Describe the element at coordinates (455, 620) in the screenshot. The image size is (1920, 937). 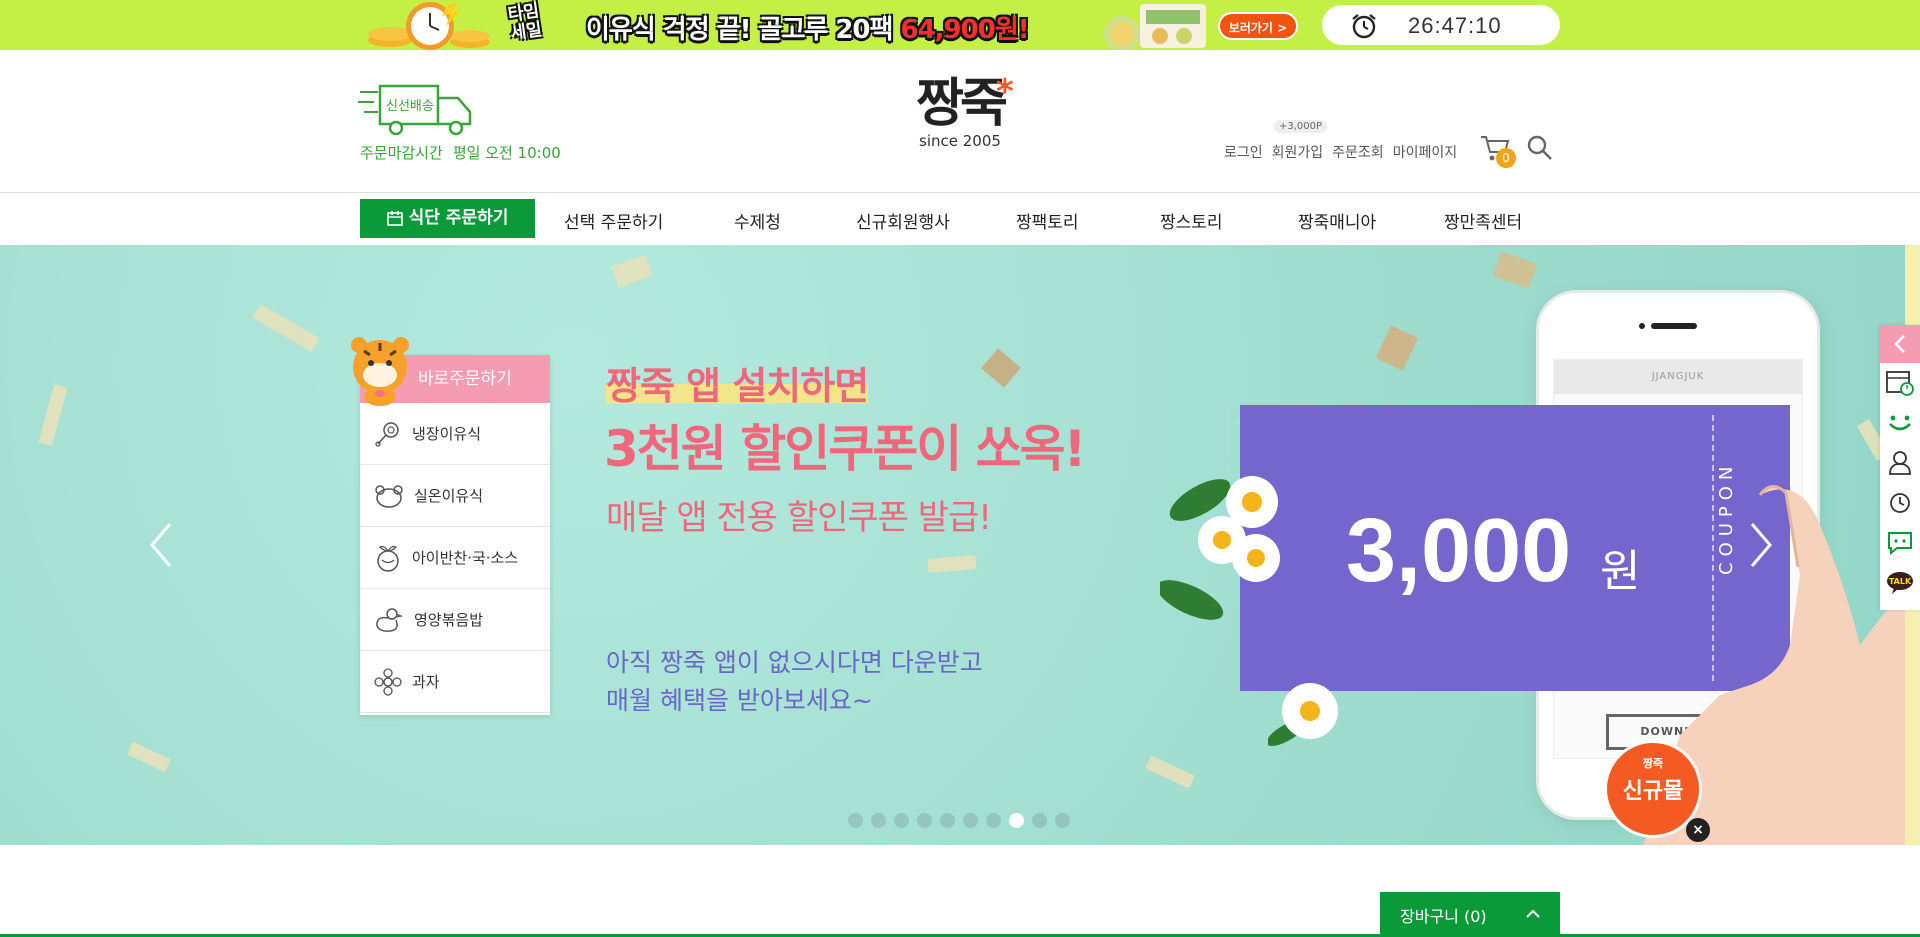
I see `quick-item-fried-rice: 영양볶음밥` at that location.